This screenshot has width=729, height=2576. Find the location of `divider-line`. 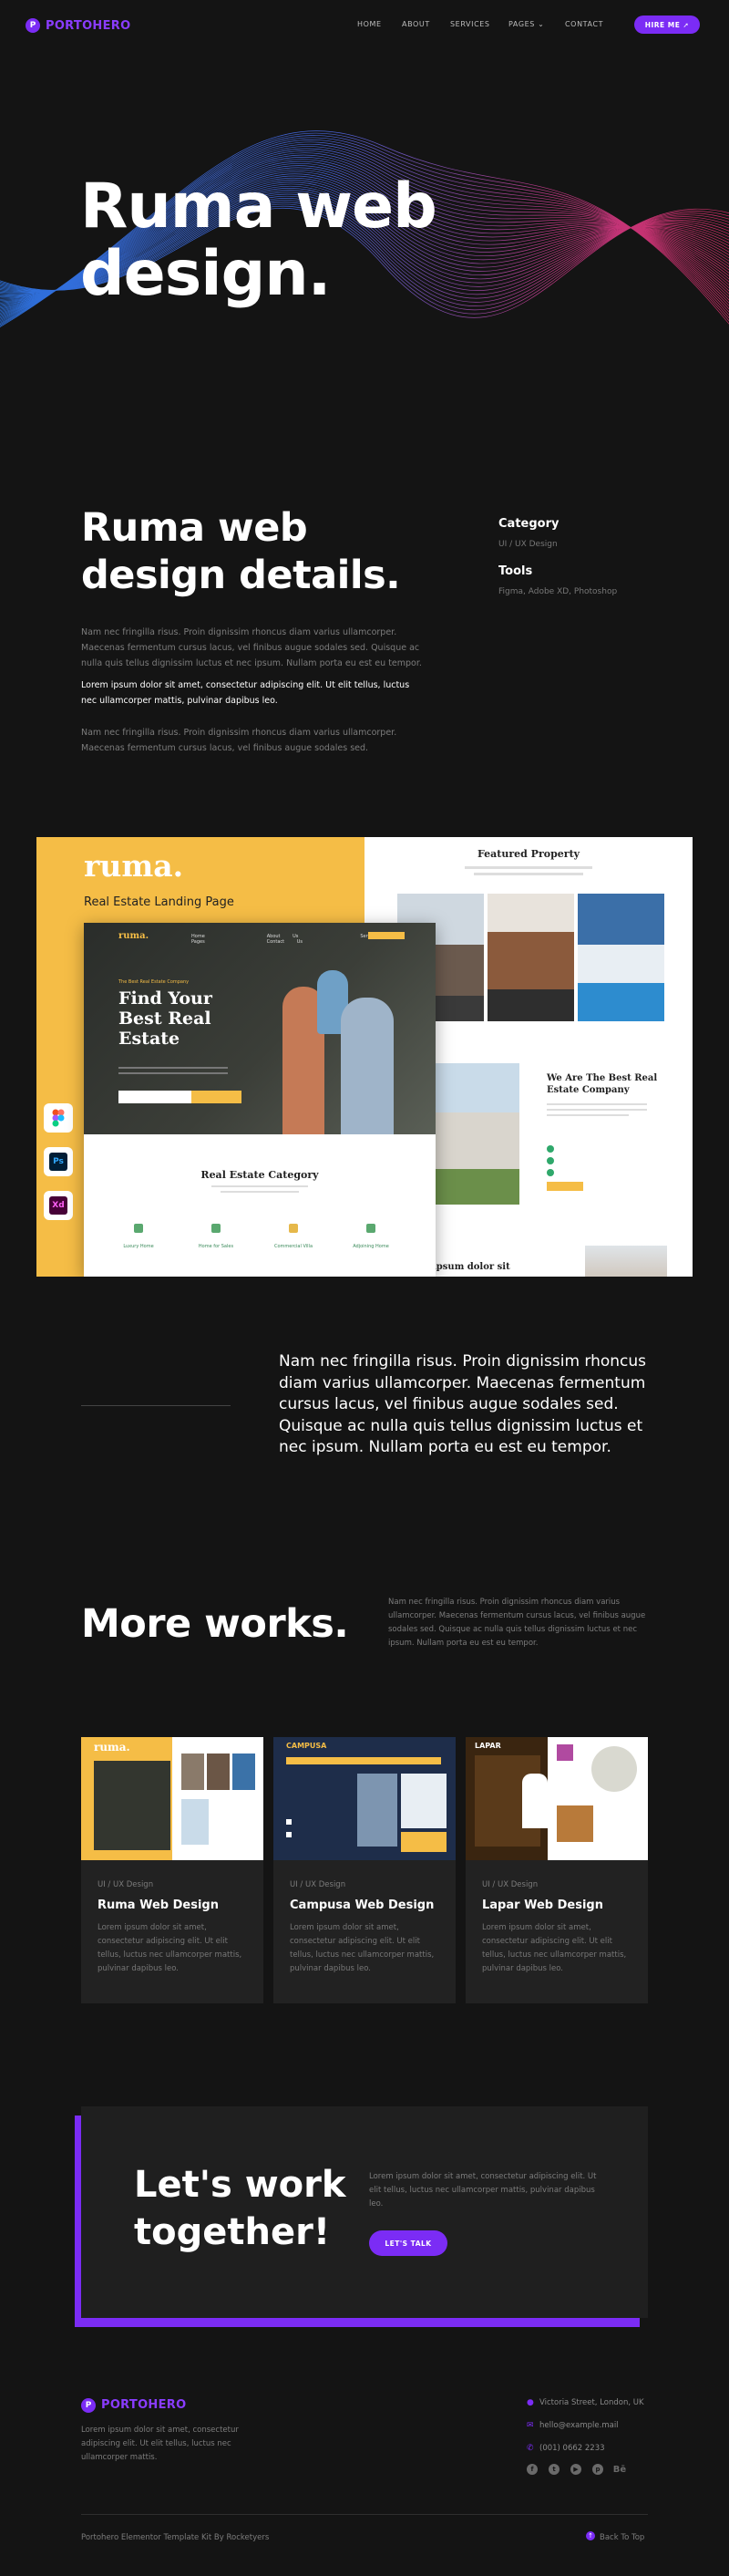

divider-line is located at coordinates (156, 1405).